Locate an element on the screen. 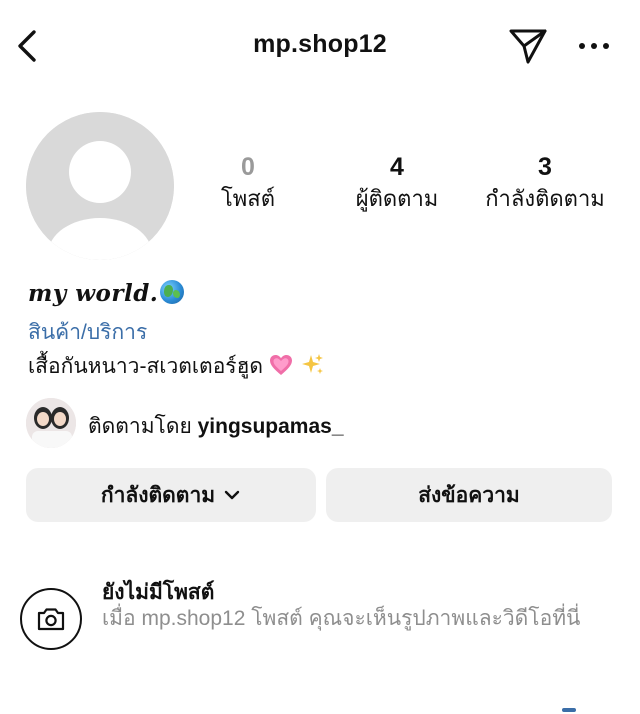 Image resolution: width=640 pixels, height=714 pixels. followed-by-row: ติดตามโดย yingsupamas_ is located at coordinates (306, 423).